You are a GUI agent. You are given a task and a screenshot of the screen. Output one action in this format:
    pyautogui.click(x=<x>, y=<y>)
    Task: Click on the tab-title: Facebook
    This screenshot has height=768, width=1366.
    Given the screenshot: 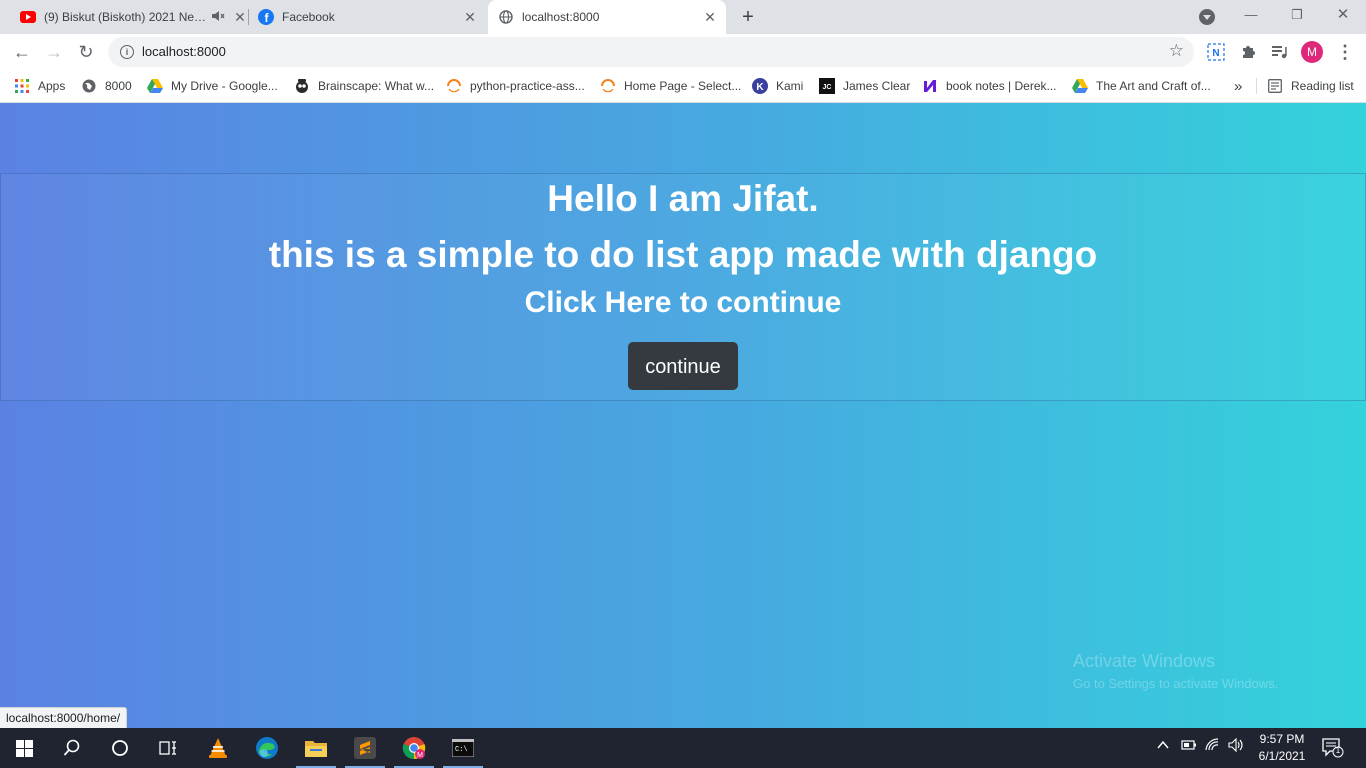 What is the action you would take?
    pyautogui.click(x=308, y=17)
    